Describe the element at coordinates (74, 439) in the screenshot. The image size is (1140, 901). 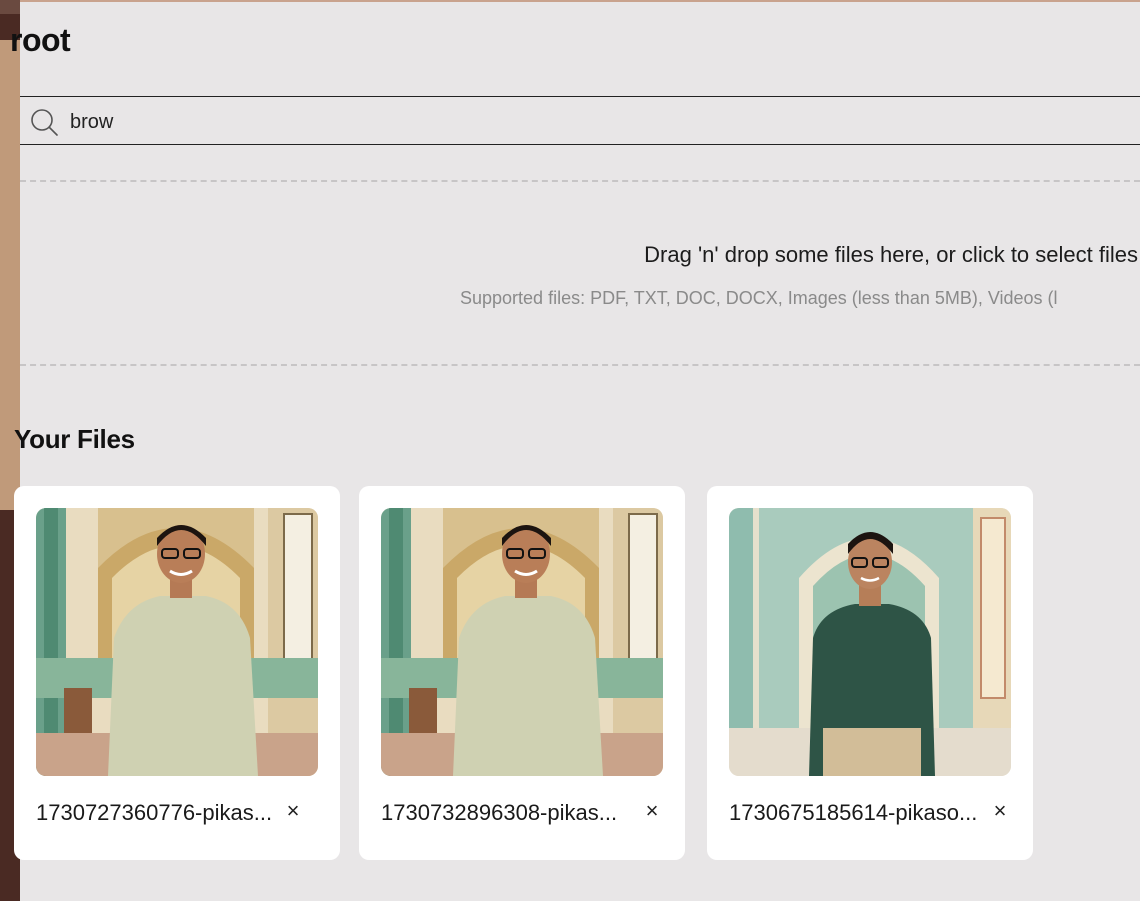
I see `your-files-heading: Your Files` at that location.